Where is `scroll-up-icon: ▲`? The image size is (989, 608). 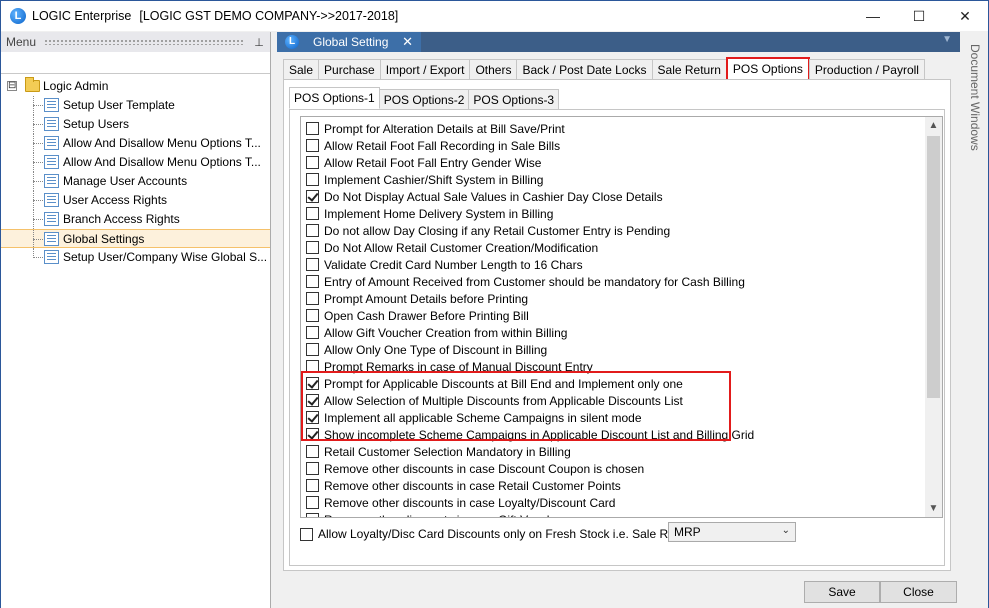
scroll-up-icon: ▲ is located at coordinates (933, 125).